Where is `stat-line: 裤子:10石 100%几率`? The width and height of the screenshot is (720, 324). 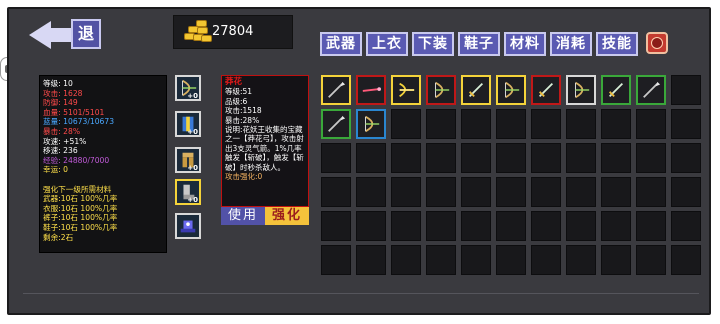 stat-line: 裤子:10石 100%几率 is located at coordinates (80, 218).